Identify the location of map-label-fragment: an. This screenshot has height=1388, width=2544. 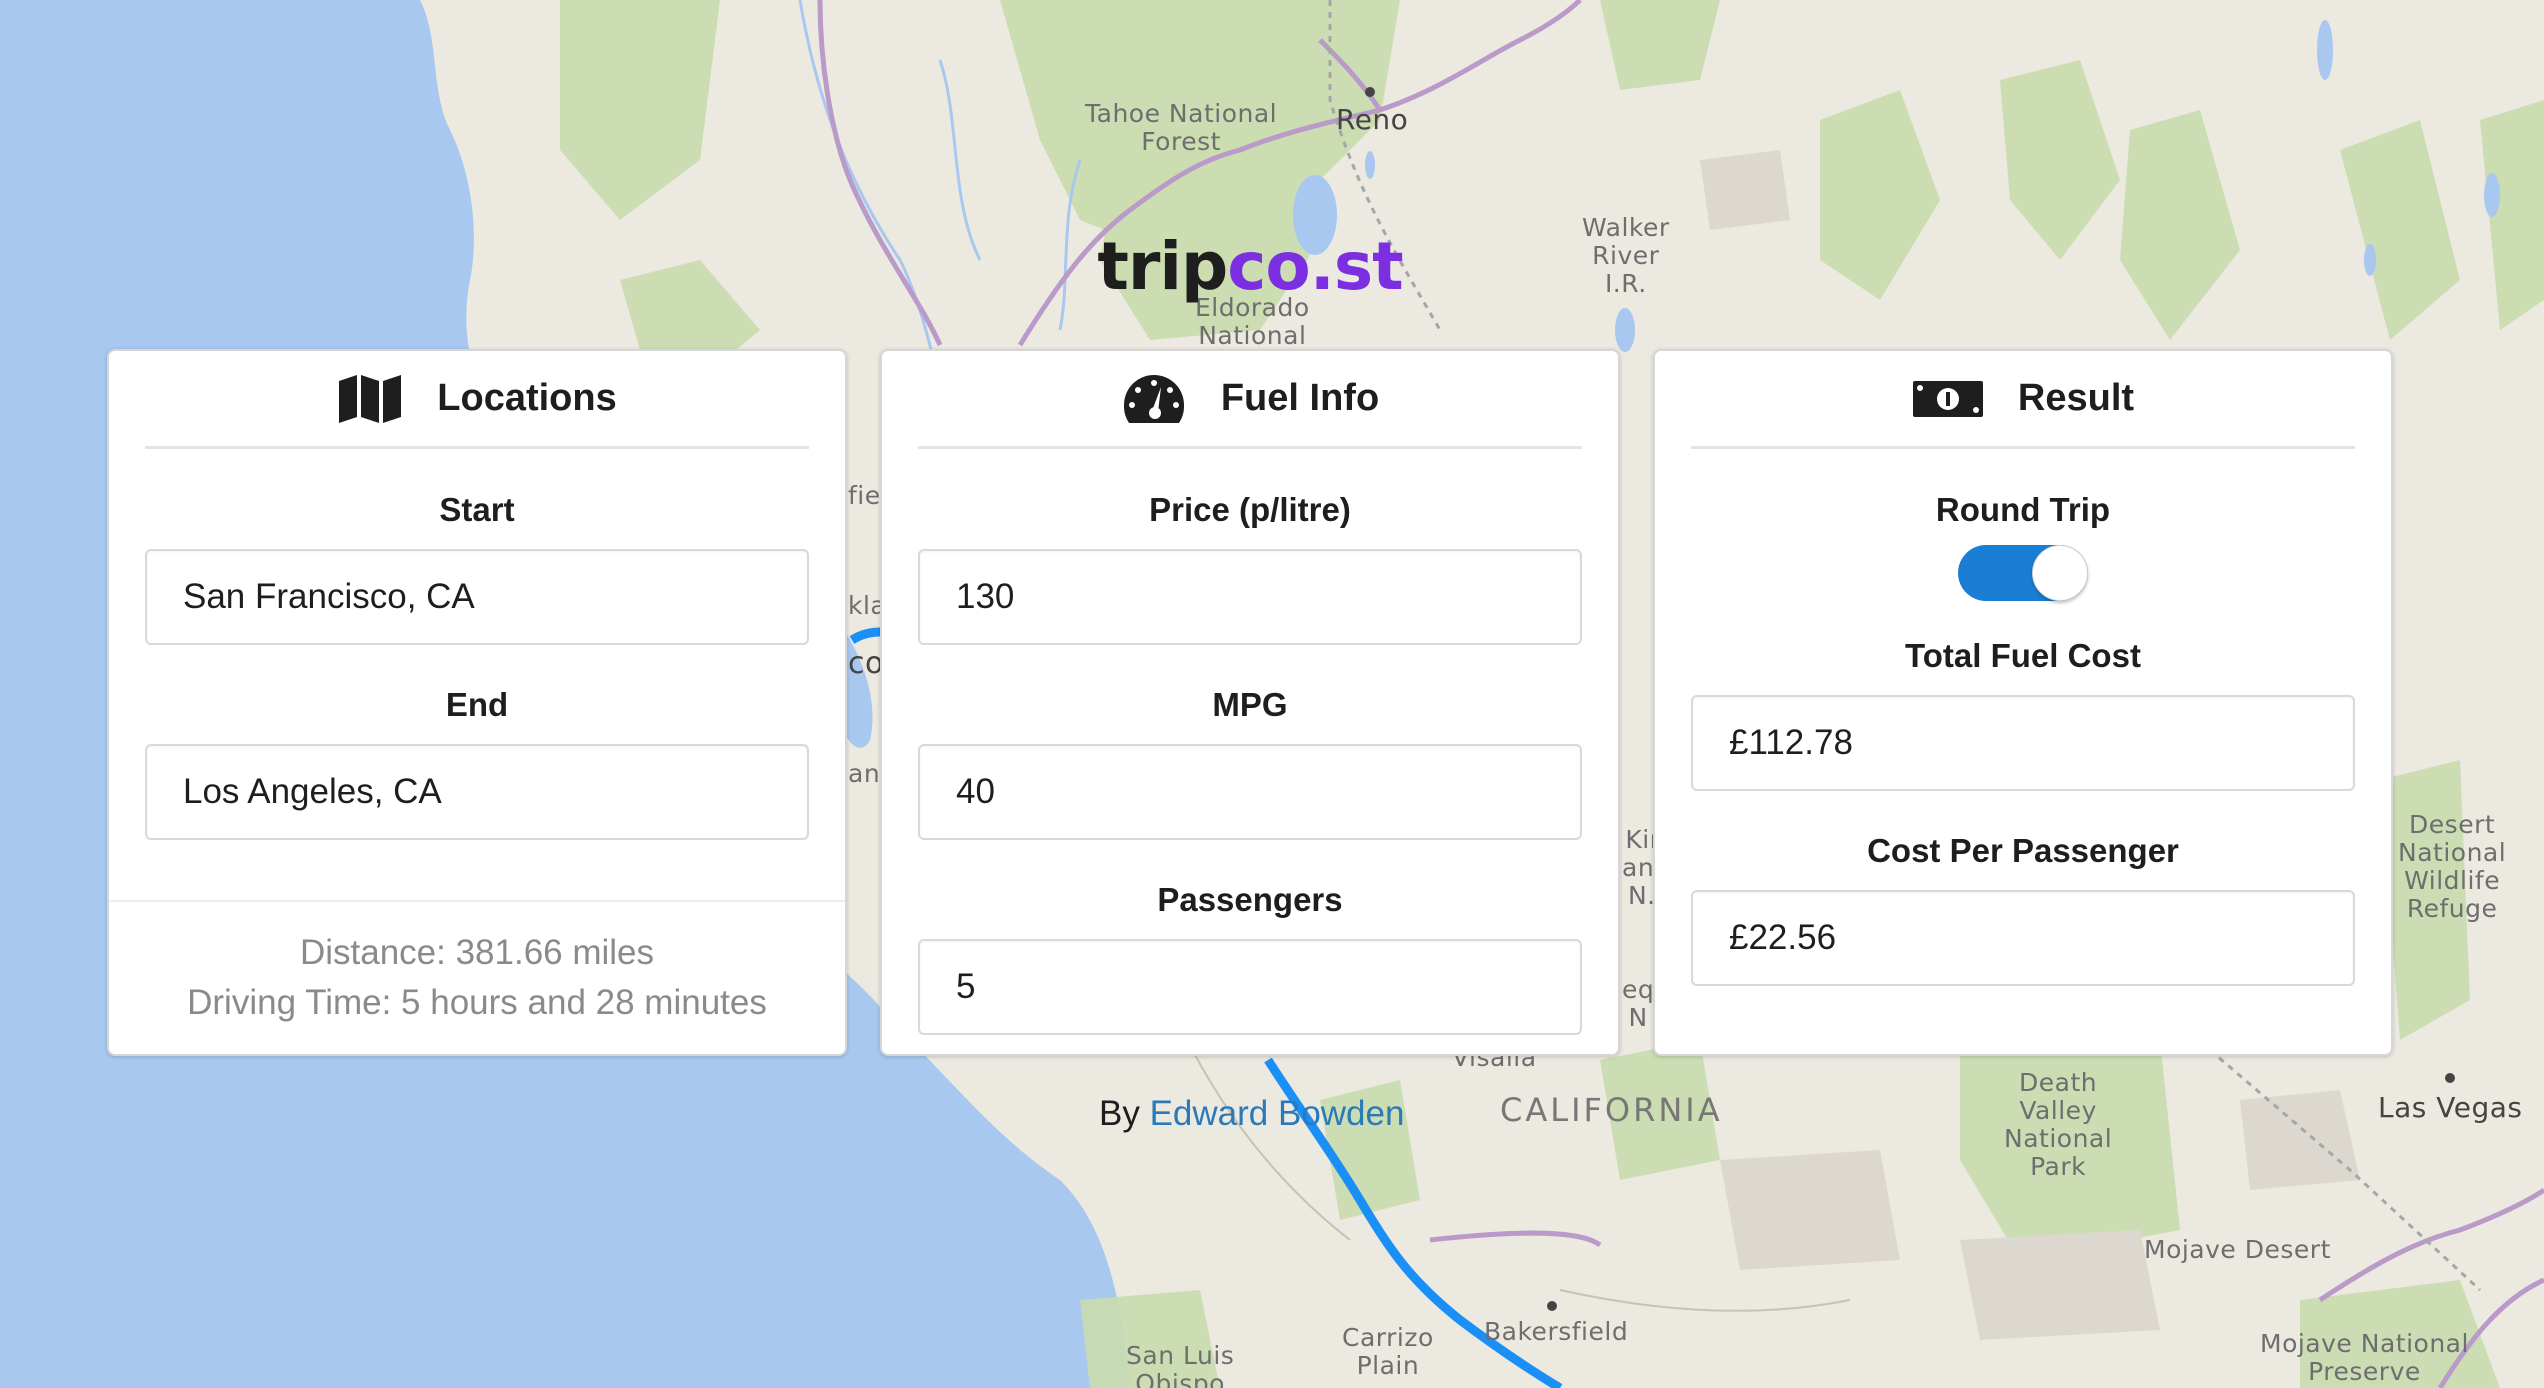
(864, 773).